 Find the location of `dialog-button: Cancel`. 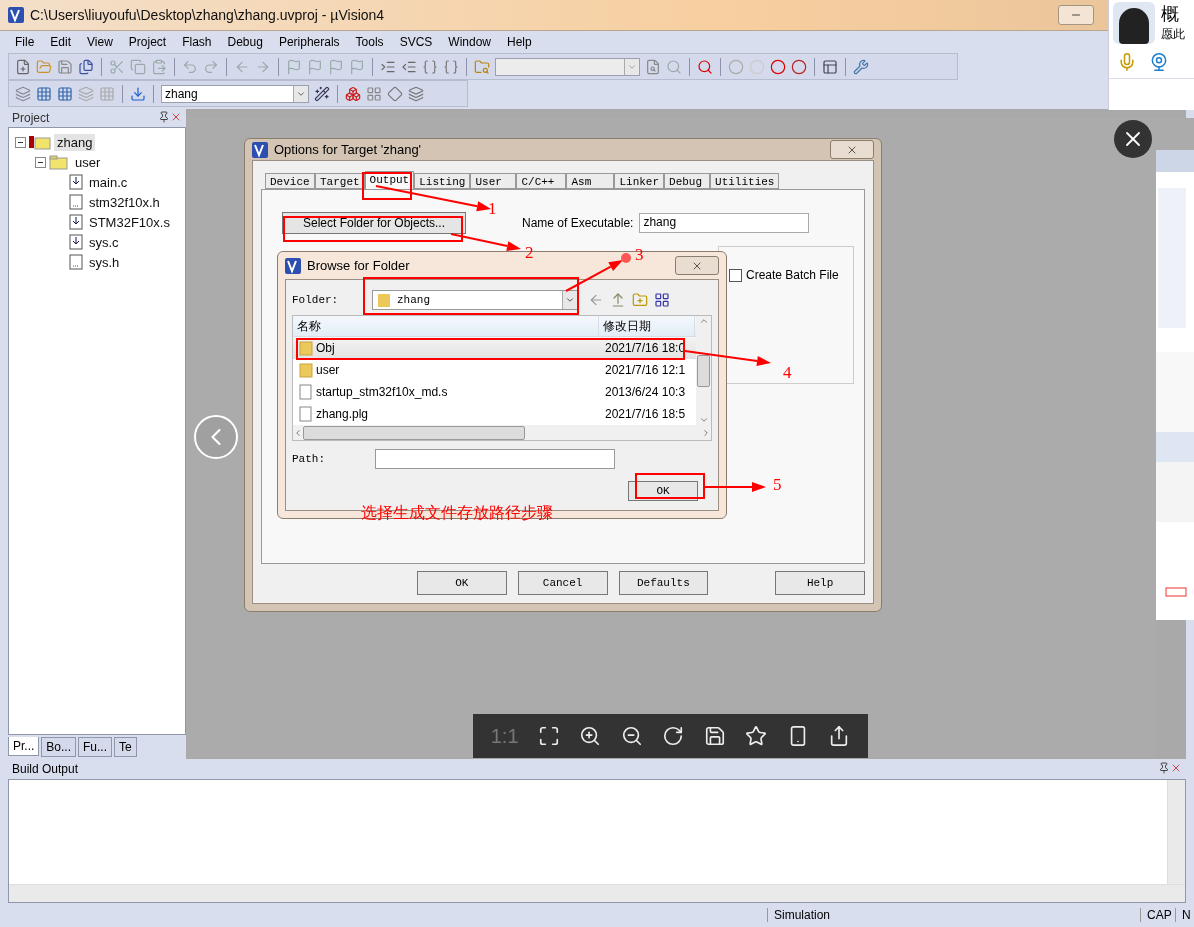

dialog-button: Cancel is located at coordinates (562, 583).